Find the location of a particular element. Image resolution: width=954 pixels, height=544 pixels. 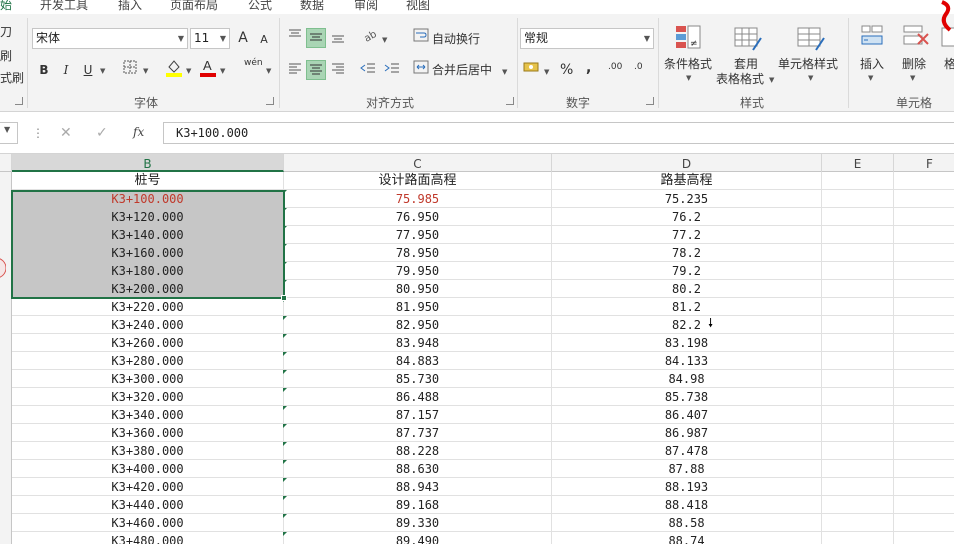

cell-d: 80.2 is located at coordinates (687, 289).